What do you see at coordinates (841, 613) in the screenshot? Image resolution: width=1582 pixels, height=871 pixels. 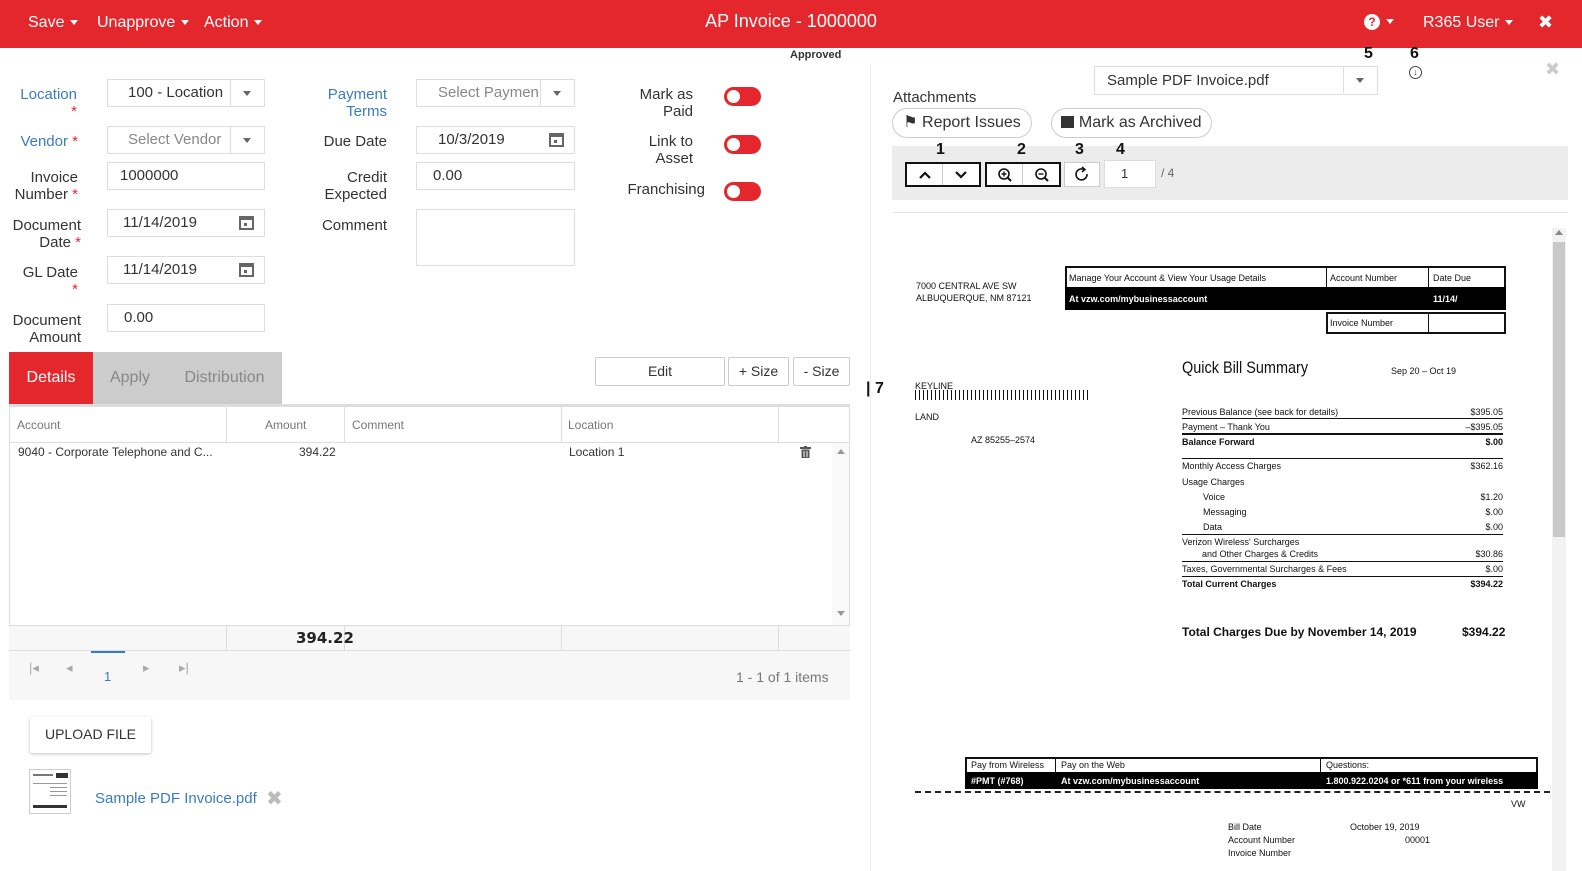 I see `scroll-down-icon` at bounding box center [841, 613].